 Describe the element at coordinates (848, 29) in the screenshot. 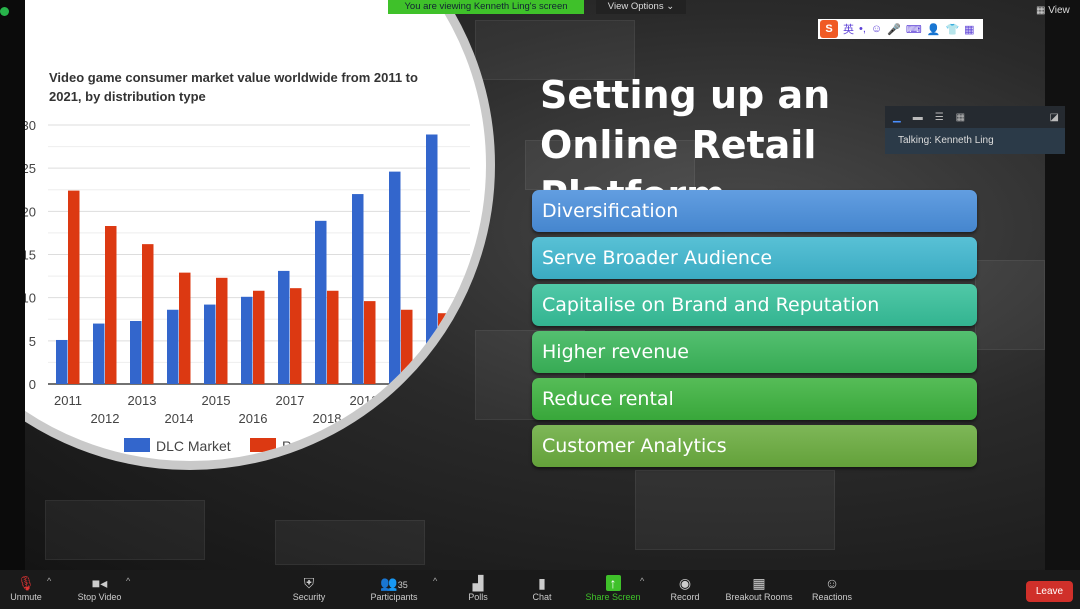

I see `language-toggle: 英` at that location.